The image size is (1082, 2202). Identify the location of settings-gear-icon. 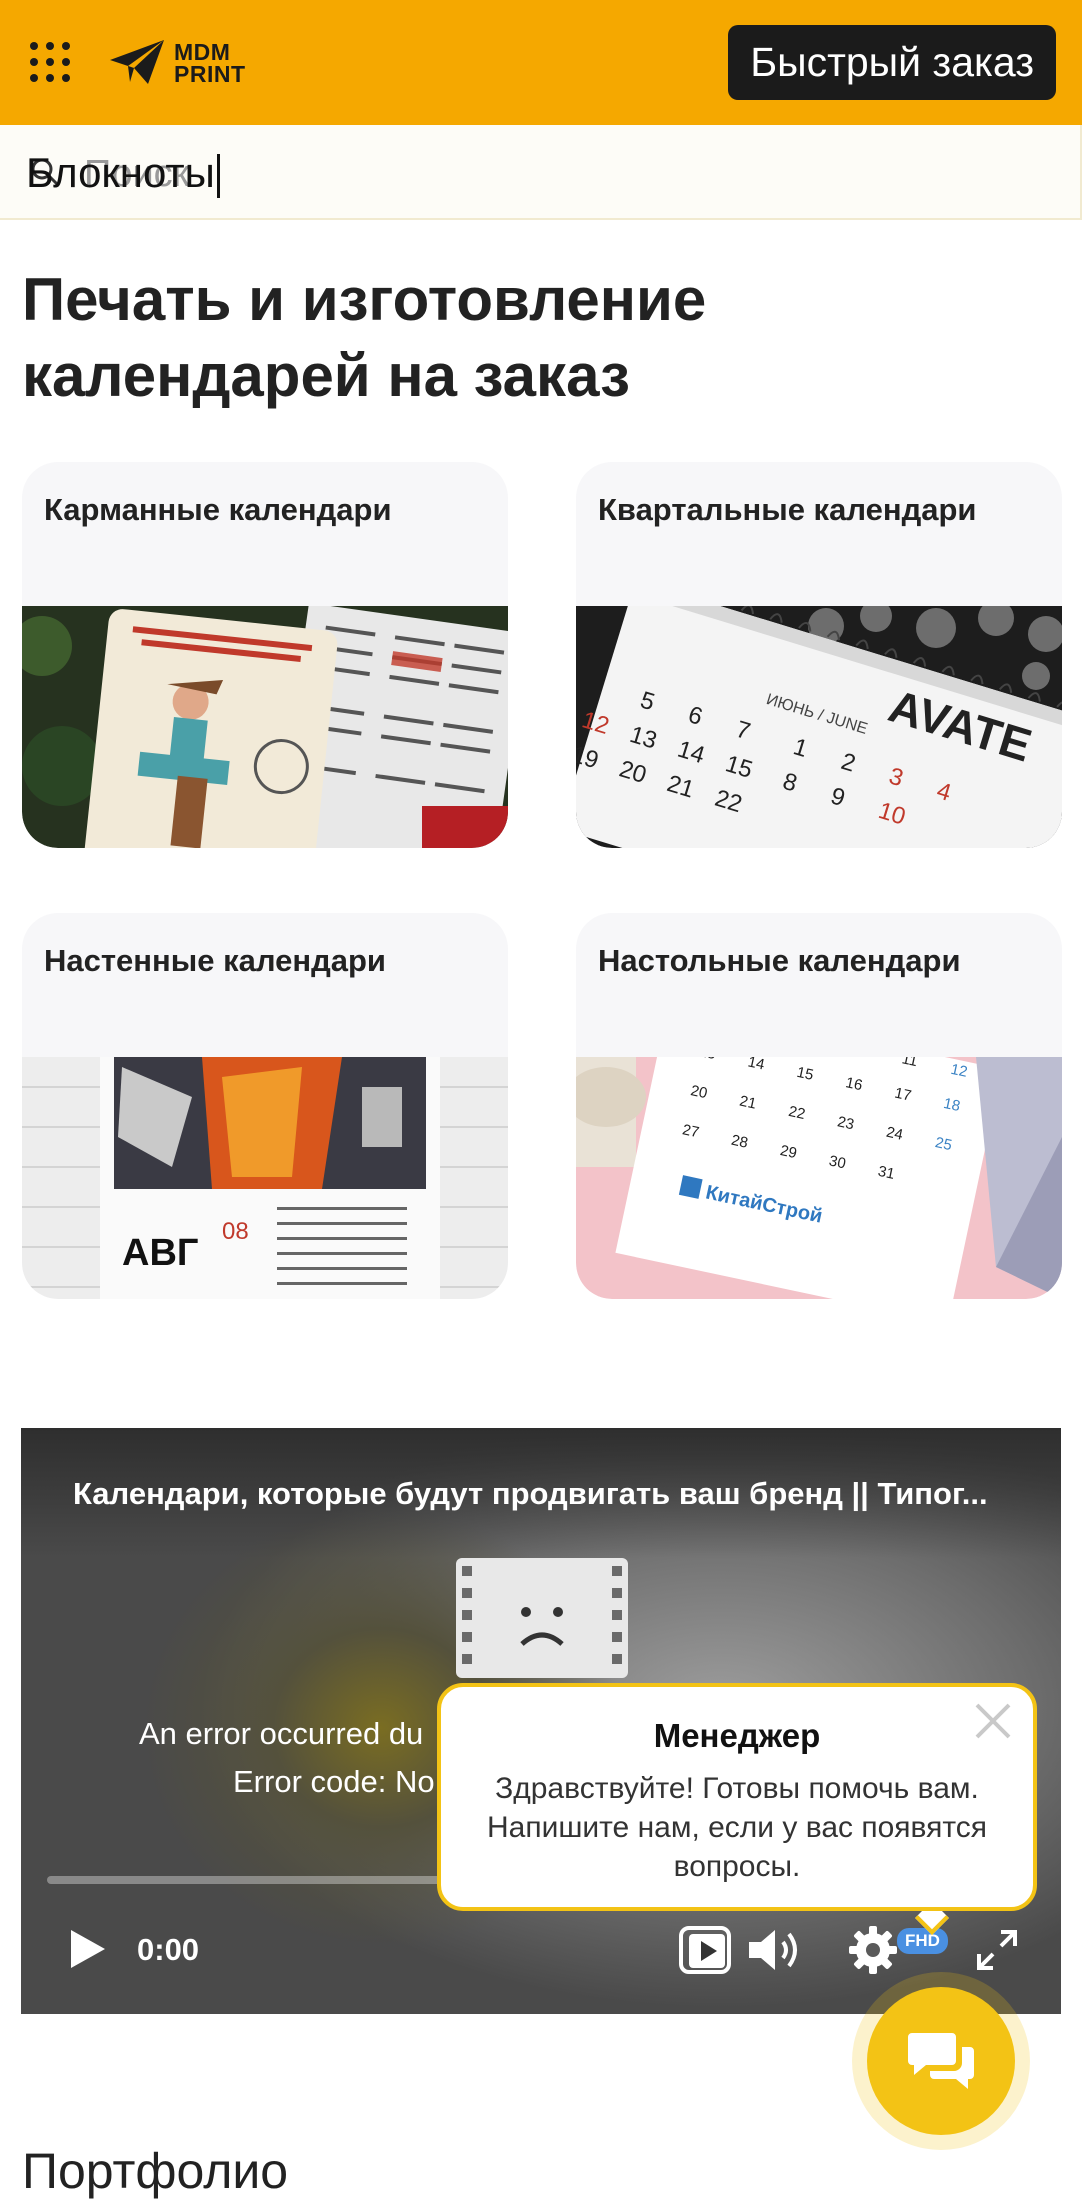
(873, 1950).